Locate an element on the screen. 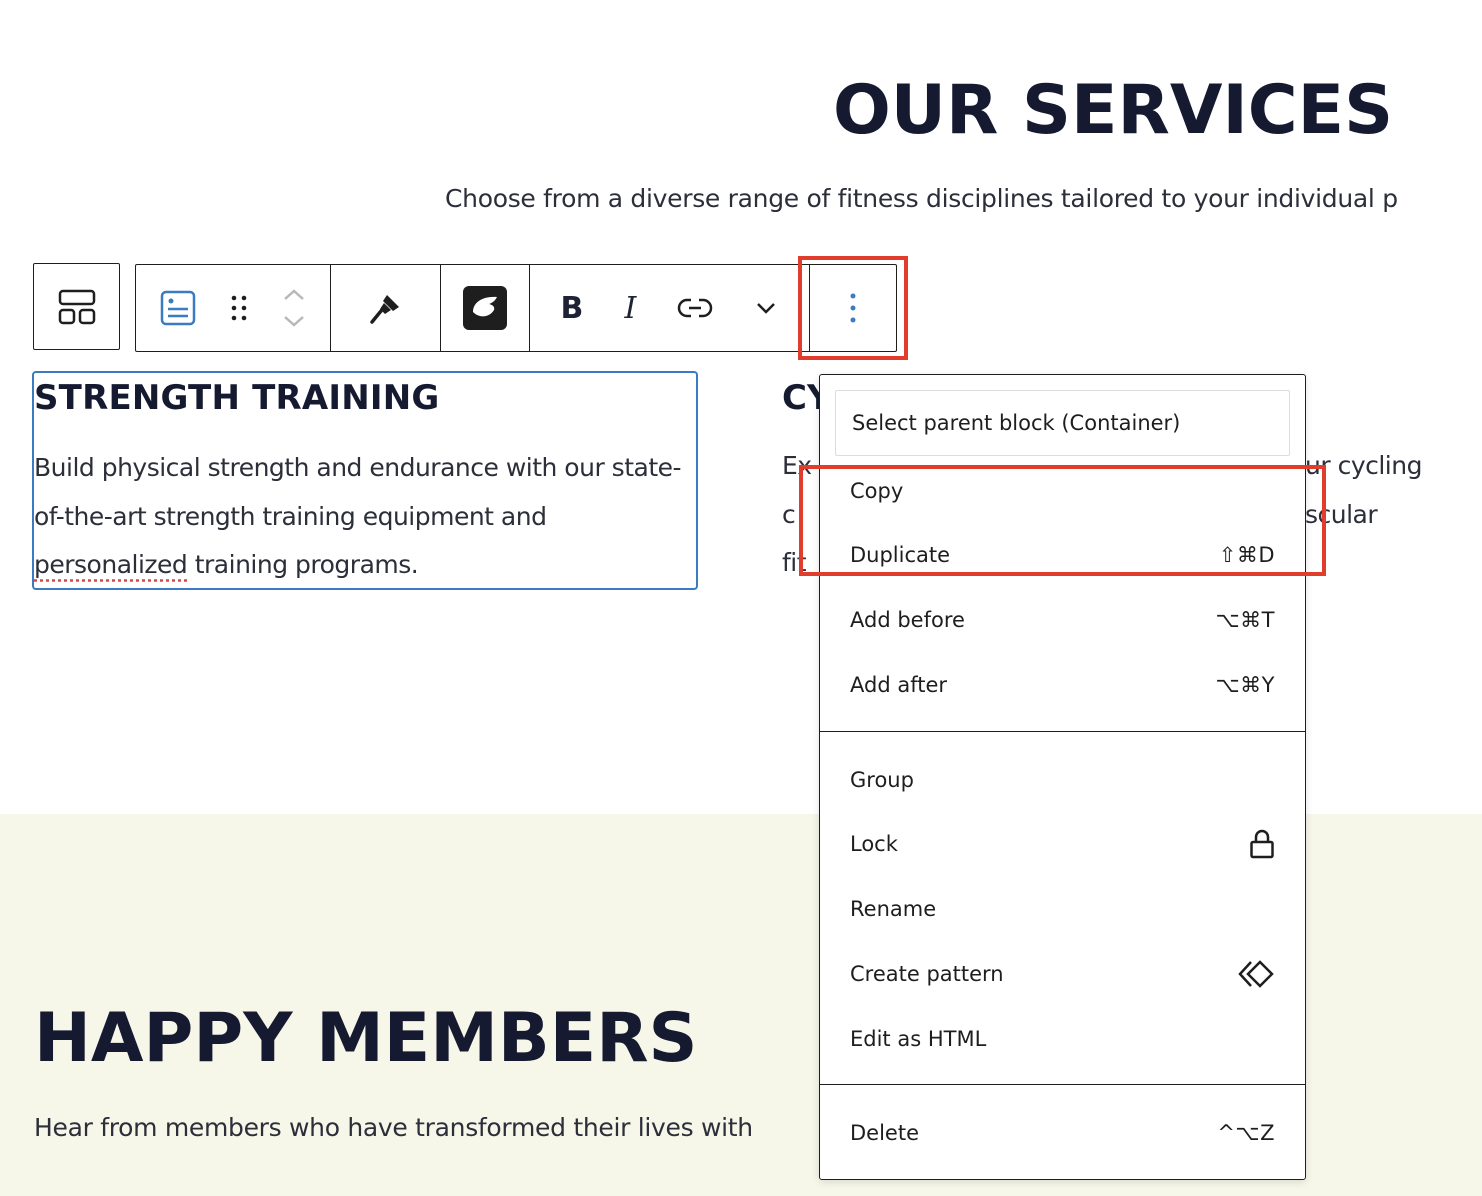 The image size is (1482, 1196). drag-handle-icon is located at coordinates (239, 308).